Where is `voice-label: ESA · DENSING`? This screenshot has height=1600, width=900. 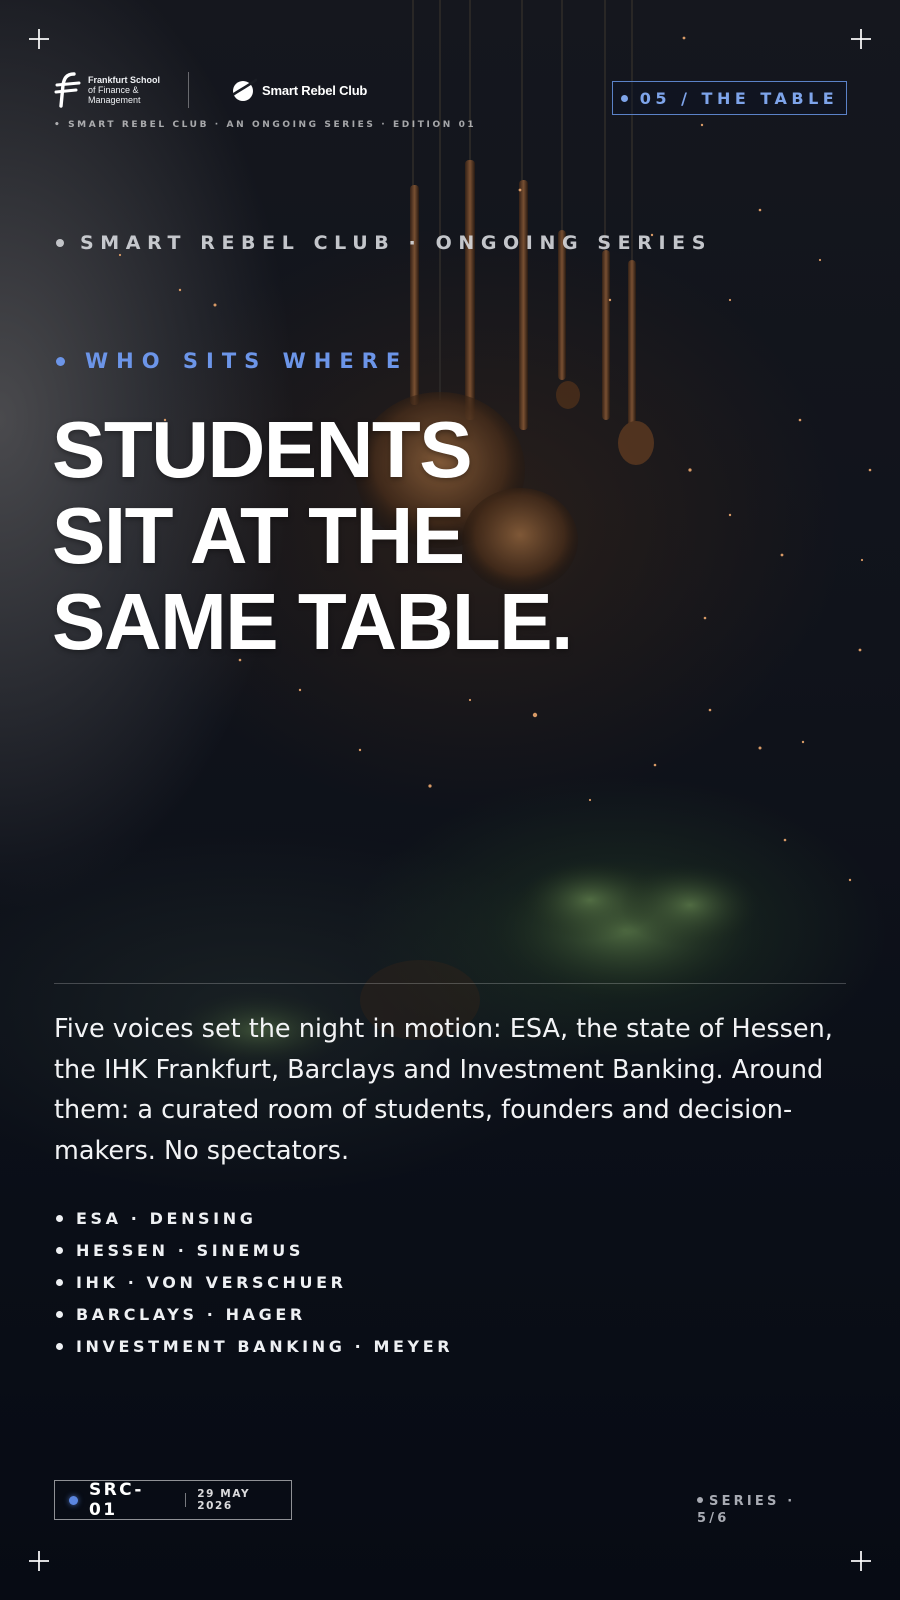 voice-label: ESA · DENSING is located at coordinates (166, 1218).